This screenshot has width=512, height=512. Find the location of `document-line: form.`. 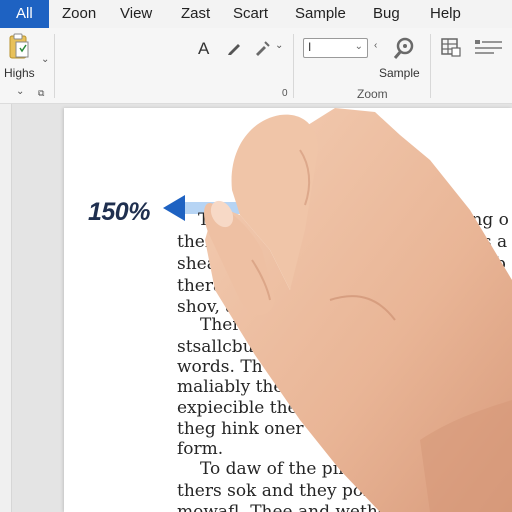

document-line: form. is located at coordinates (200, 449).